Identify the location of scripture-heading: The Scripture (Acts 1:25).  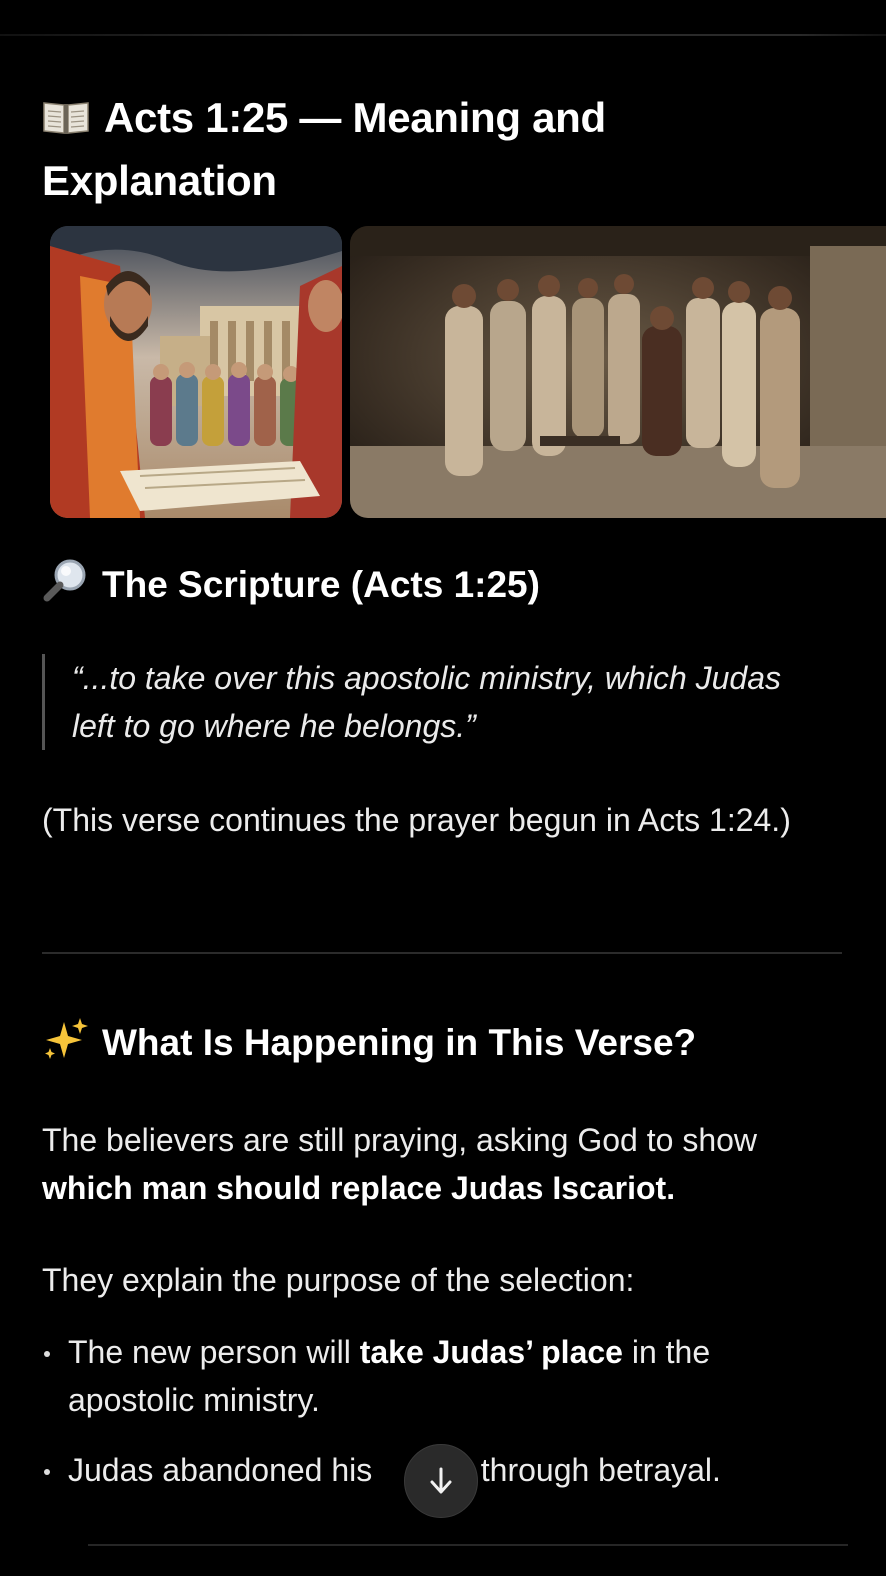
(291, 587).